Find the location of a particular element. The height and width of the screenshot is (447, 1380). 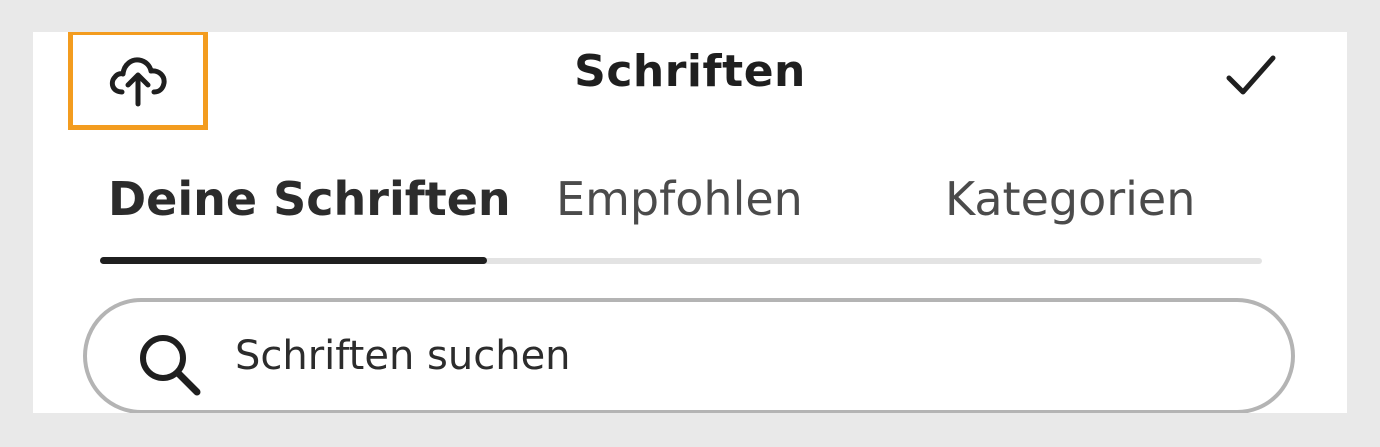

search-icon is located at coordinates (170, 365).